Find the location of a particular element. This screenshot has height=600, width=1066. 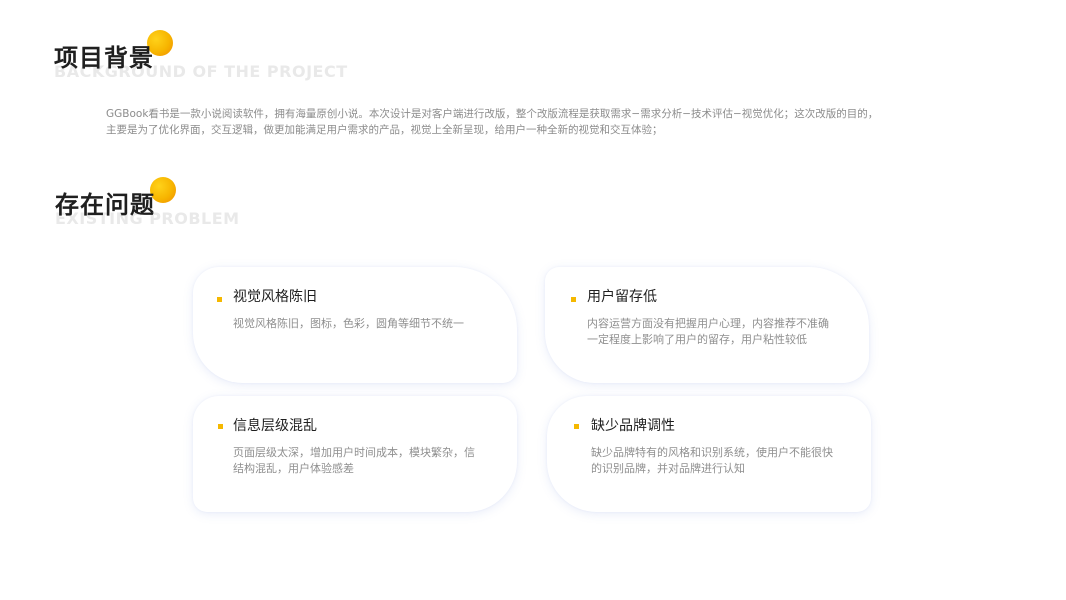

problem-section-heading: EXISTING PROBLEM 存在问题 is located at coordinates (215, 208).